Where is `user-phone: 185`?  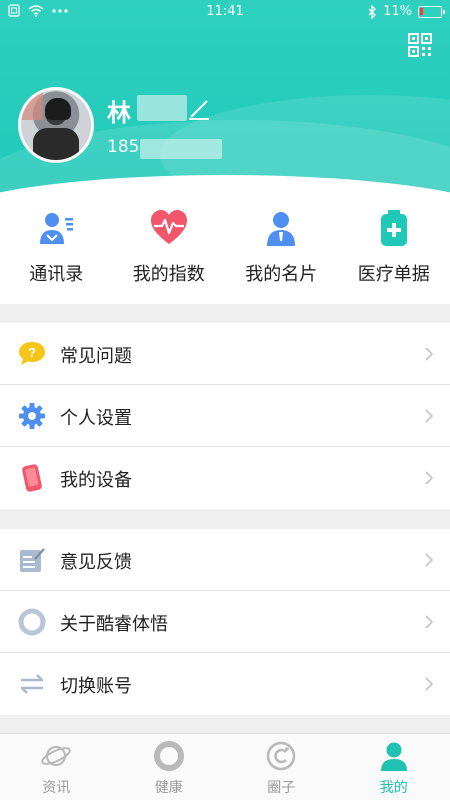 user-phone: 185 is located at coordinates (123, 147).